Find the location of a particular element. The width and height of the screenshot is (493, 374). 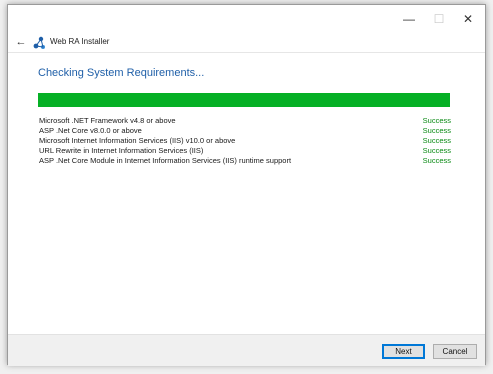

requirement-row: ASP .Net Core v8.0.0 or above Success is located at coordinates (245, 131).